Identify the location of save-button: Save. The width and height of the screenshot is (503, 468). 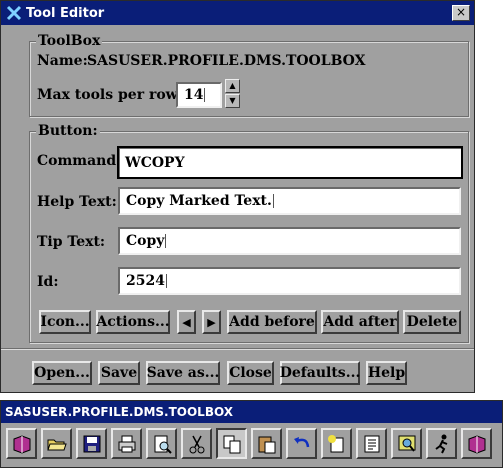
(119, 373).